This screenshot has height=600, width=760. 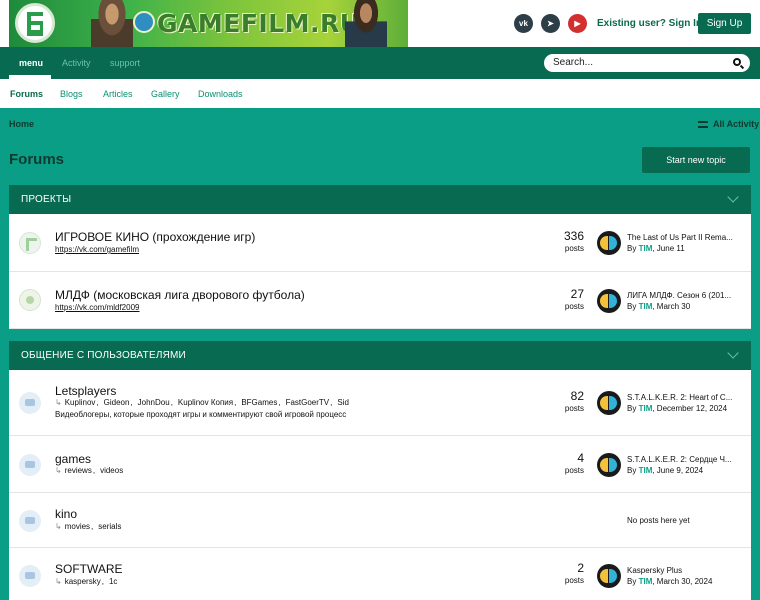 What do you see at coordinates (78, 470) in the screenshot?
I see `subforum-link: reviews` at bounding box center [78, 470].